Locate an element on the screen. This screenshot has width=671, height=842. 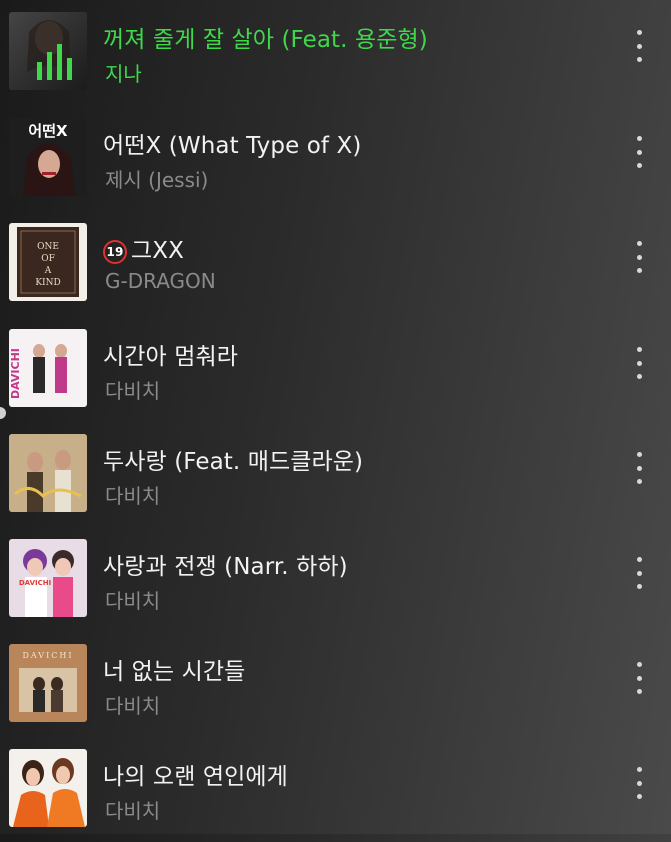
album-art-text: ONE is located at coordinates (48, 247).